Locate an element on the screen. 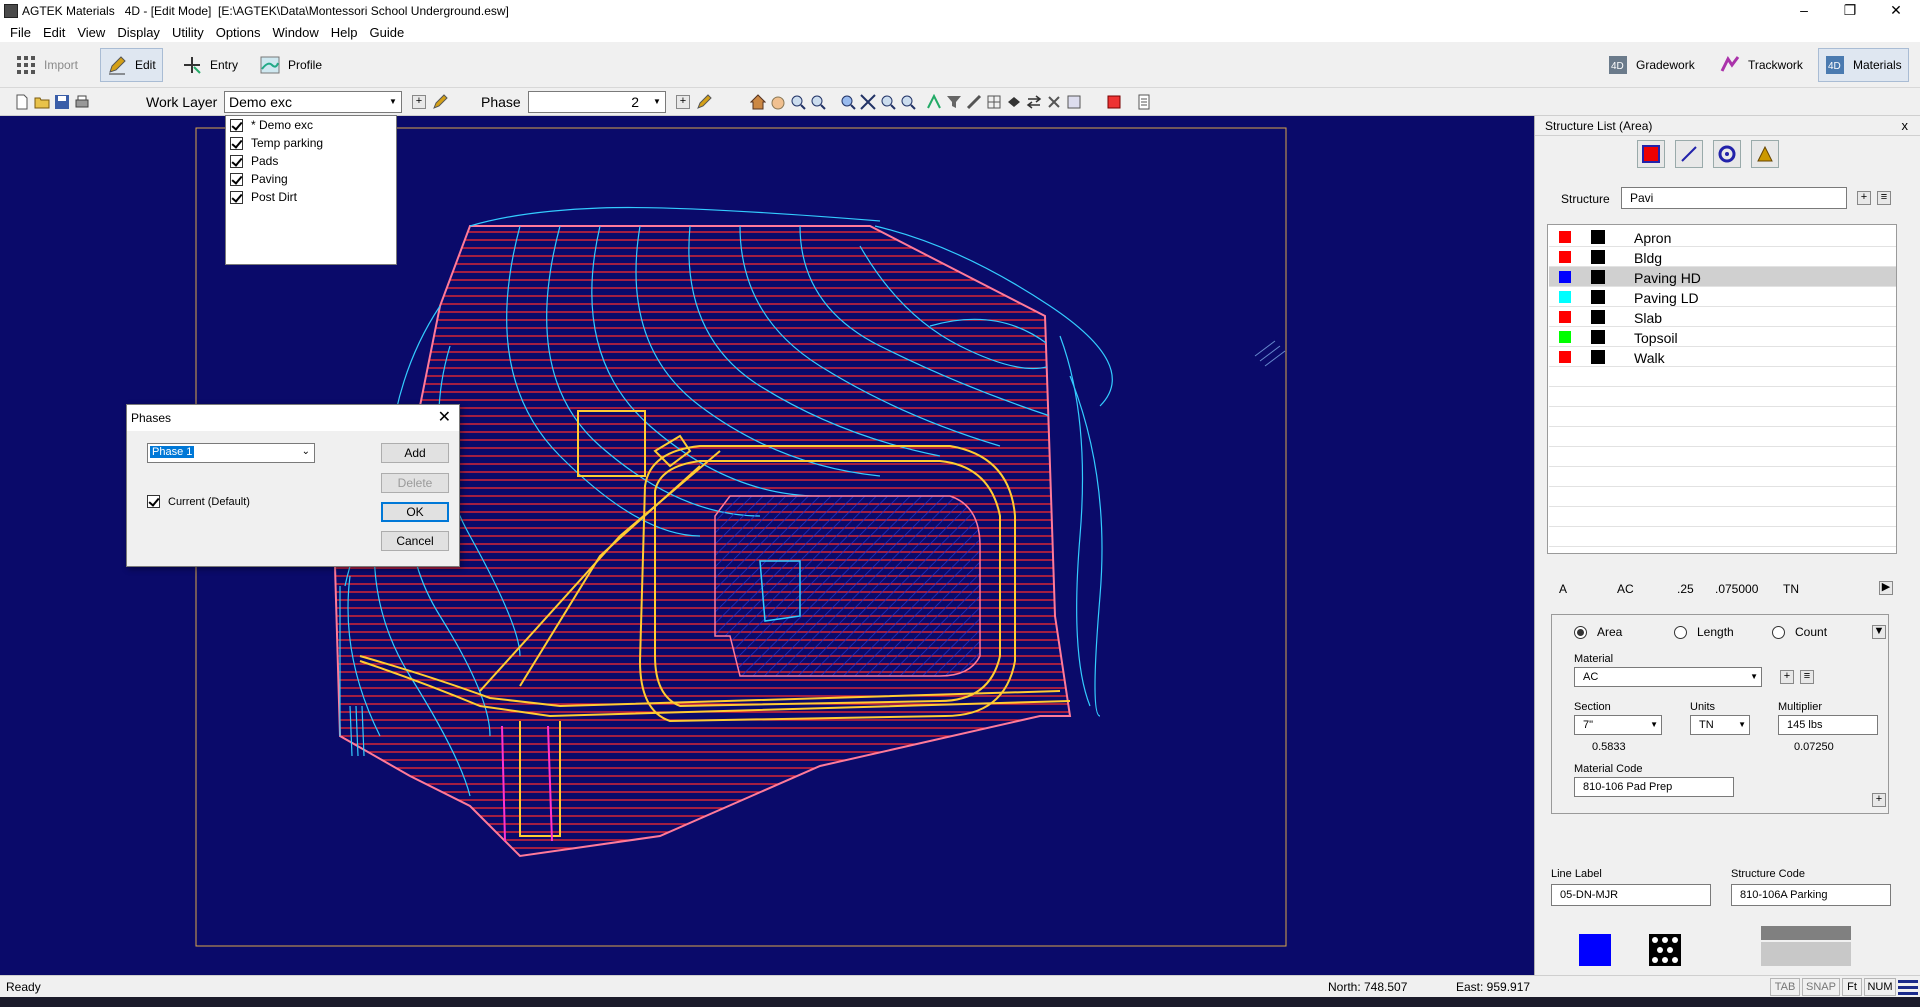 The height and width of the screenshot is (1007, 1920). entry-mode-button: Entry is located at coordinates (210, 65).